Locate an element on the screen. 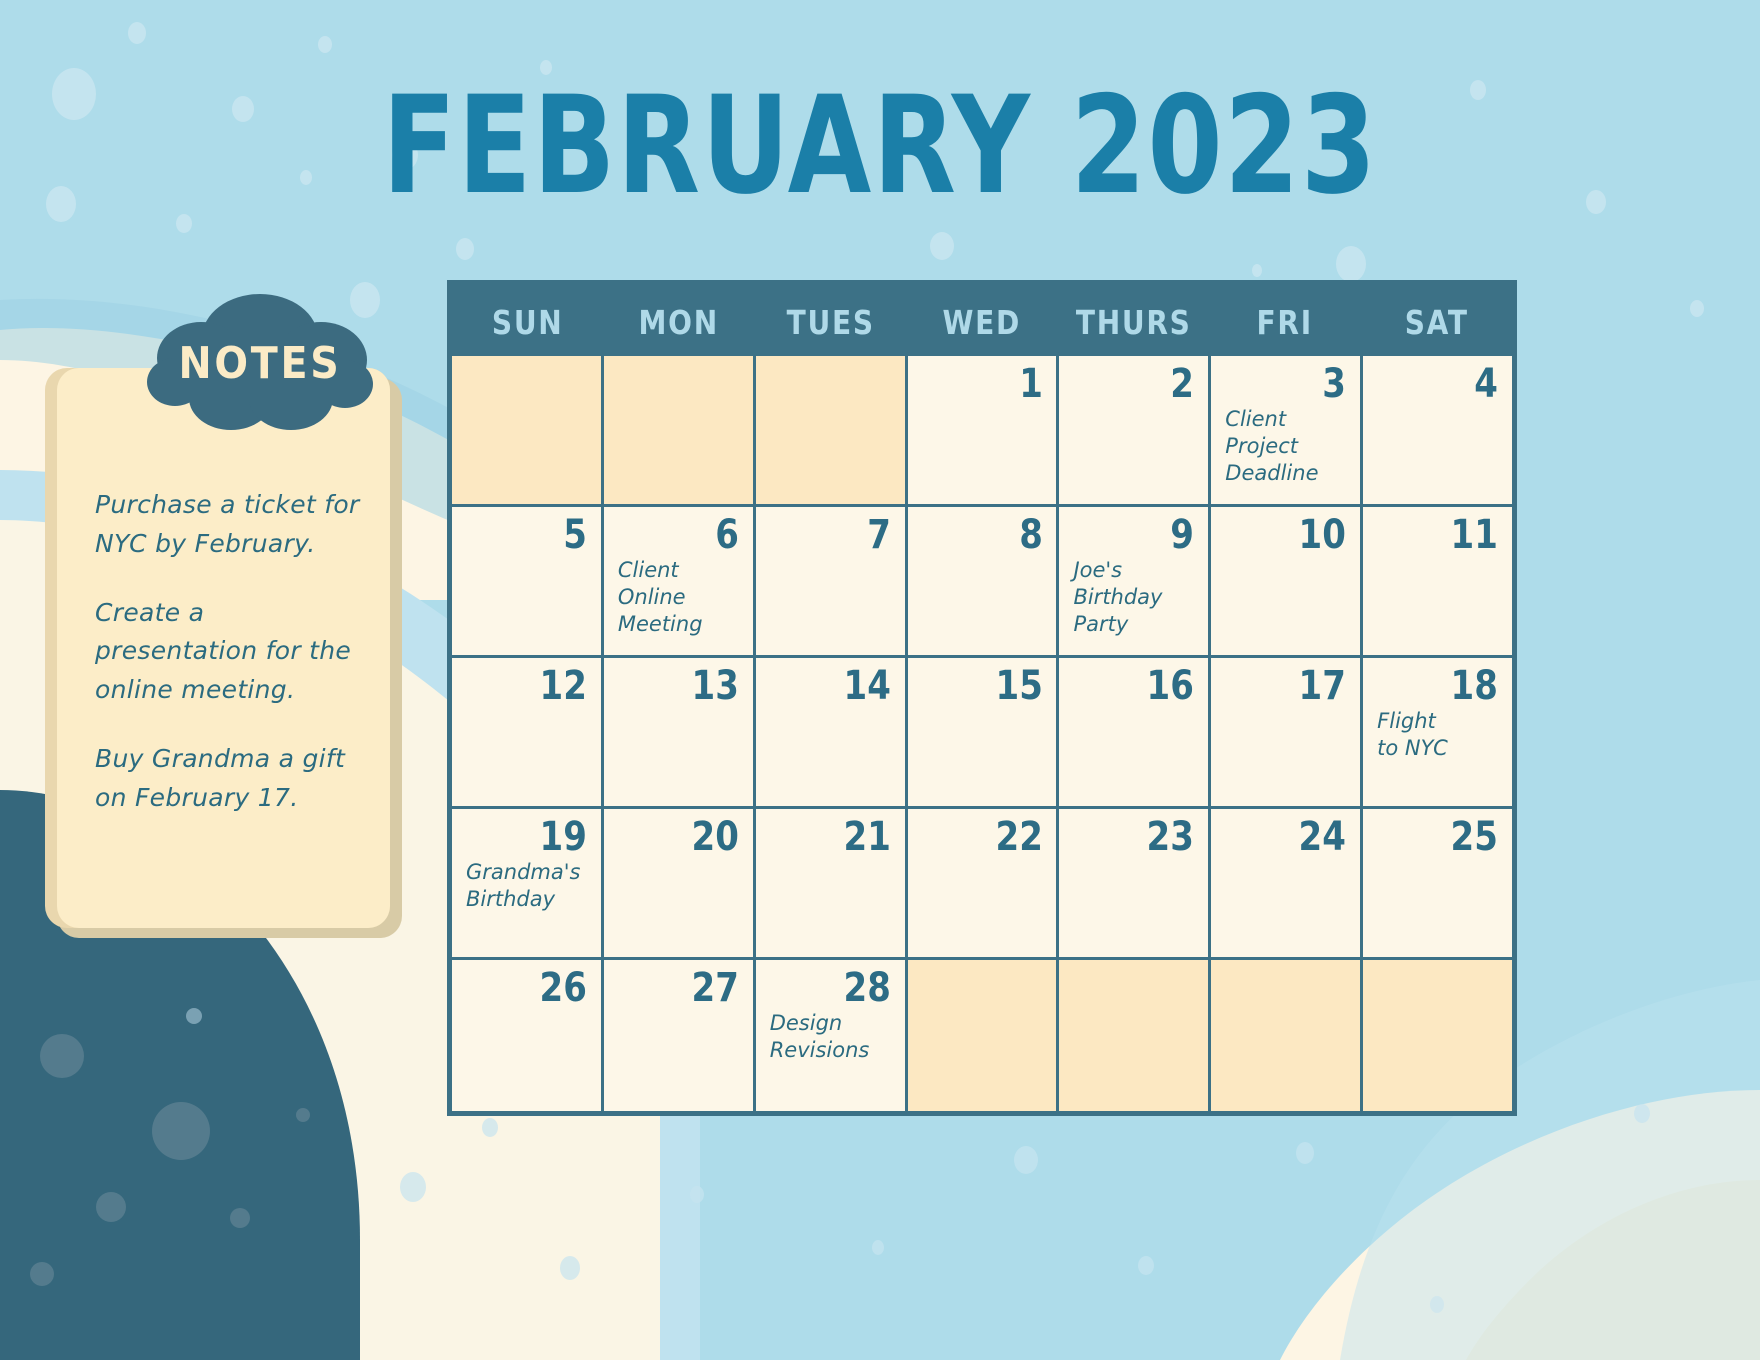 This screenshot has height=1360, width=1760. day-number: 9 is located at coordinates (1182, 535).